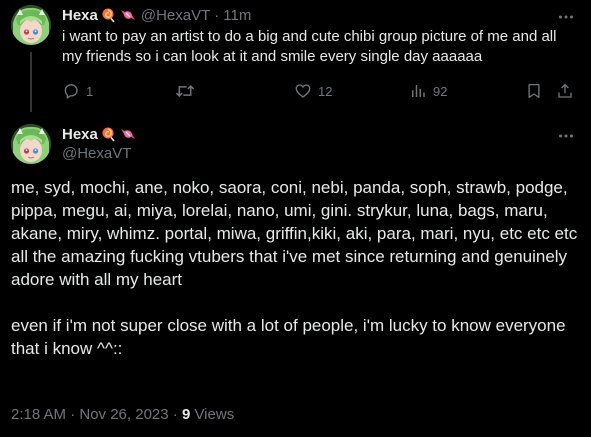  I want to click on bookmark-icon, so click(534, 91).